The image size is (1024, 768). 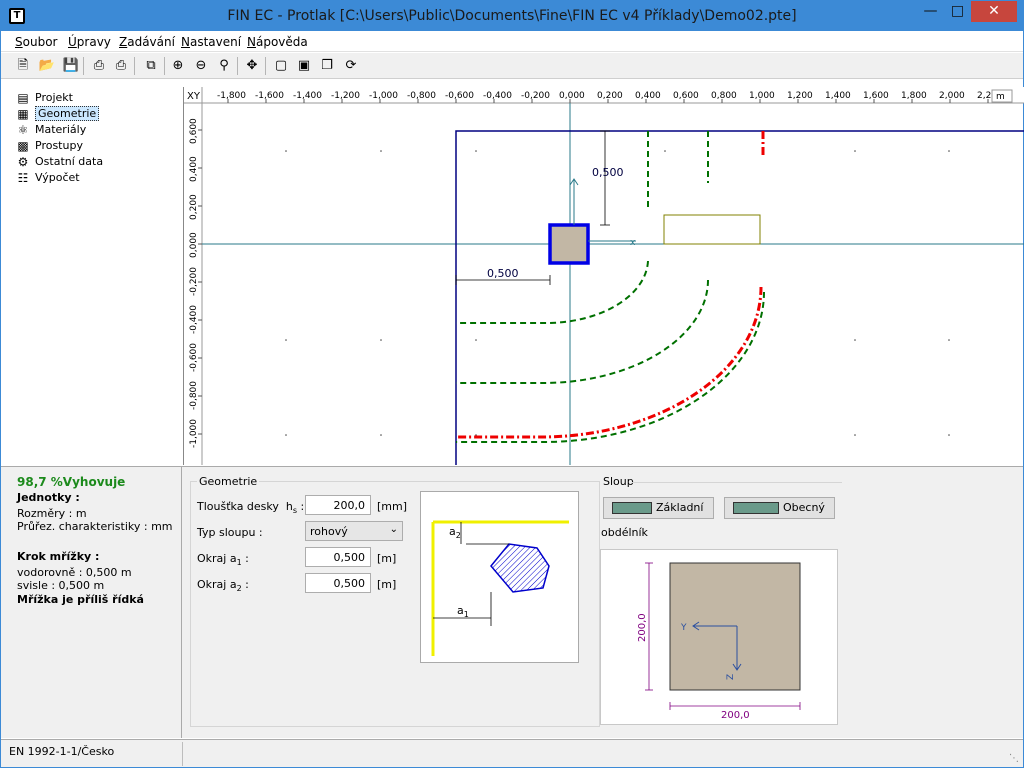 What do you see at coordinates (194, 96) in the screenshot?
I see `ruler-corner: XY` at bounding box center [194, 96].